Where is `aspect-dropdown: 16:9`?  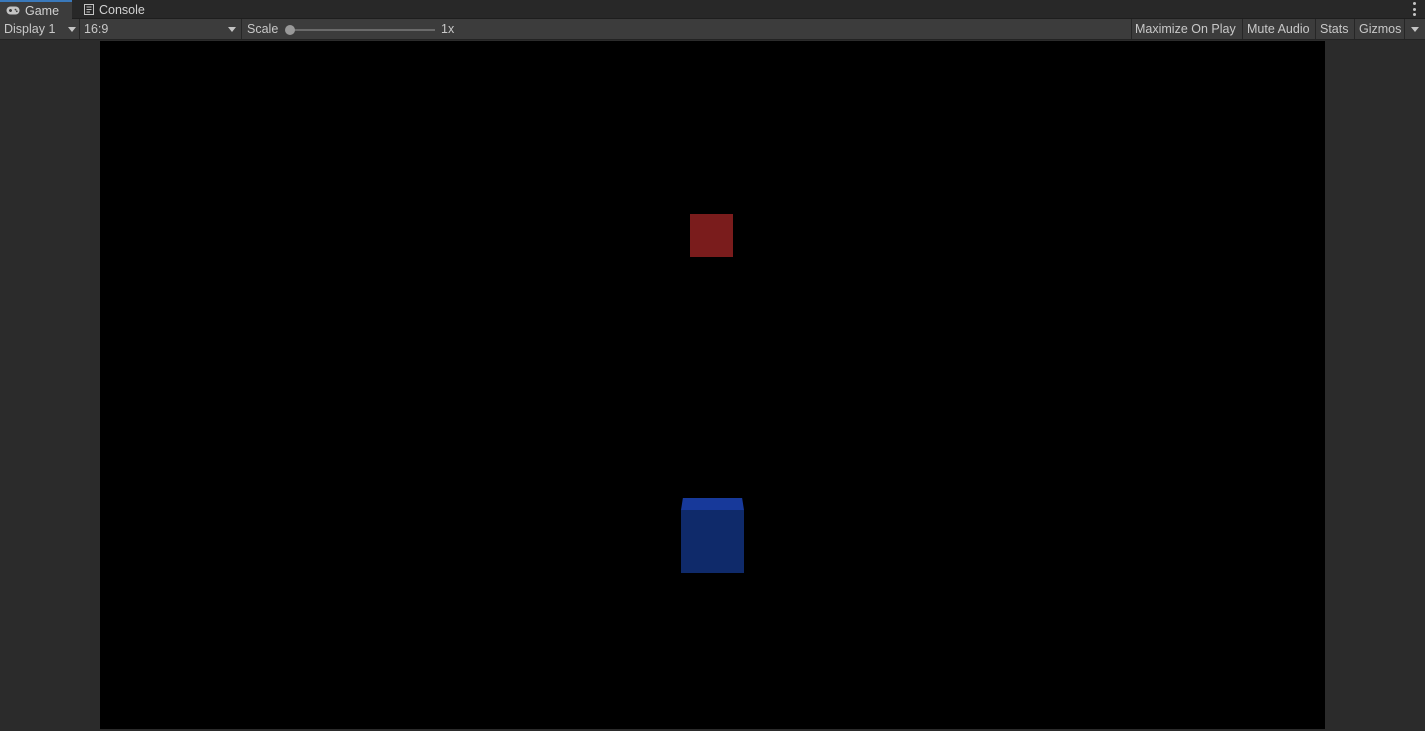
aspect-dropdown: 16:9 is located at coordinates (161, 29).